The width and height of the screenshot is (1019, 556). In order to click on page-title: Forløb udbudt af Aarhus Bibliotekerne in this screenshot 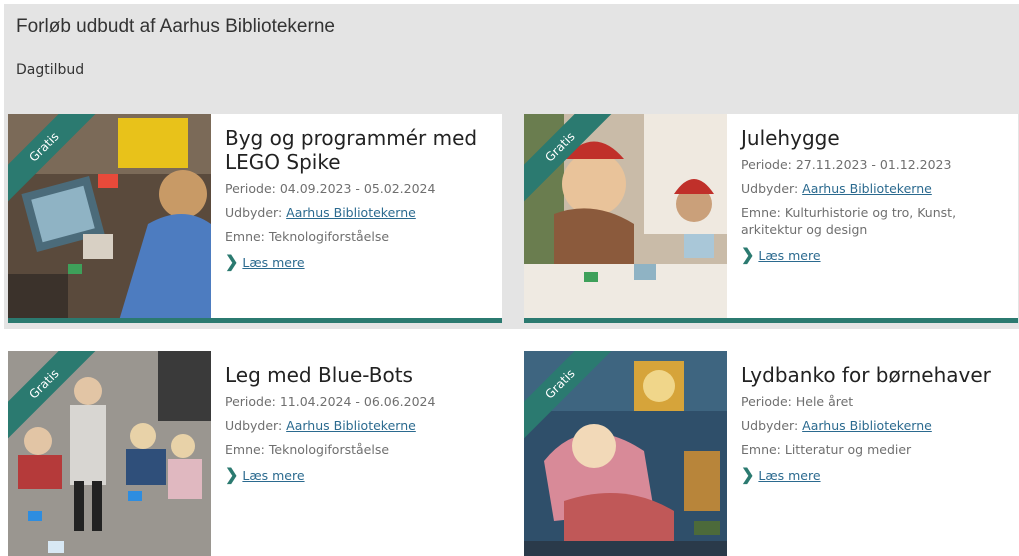, I will do `click(175, 26)`.